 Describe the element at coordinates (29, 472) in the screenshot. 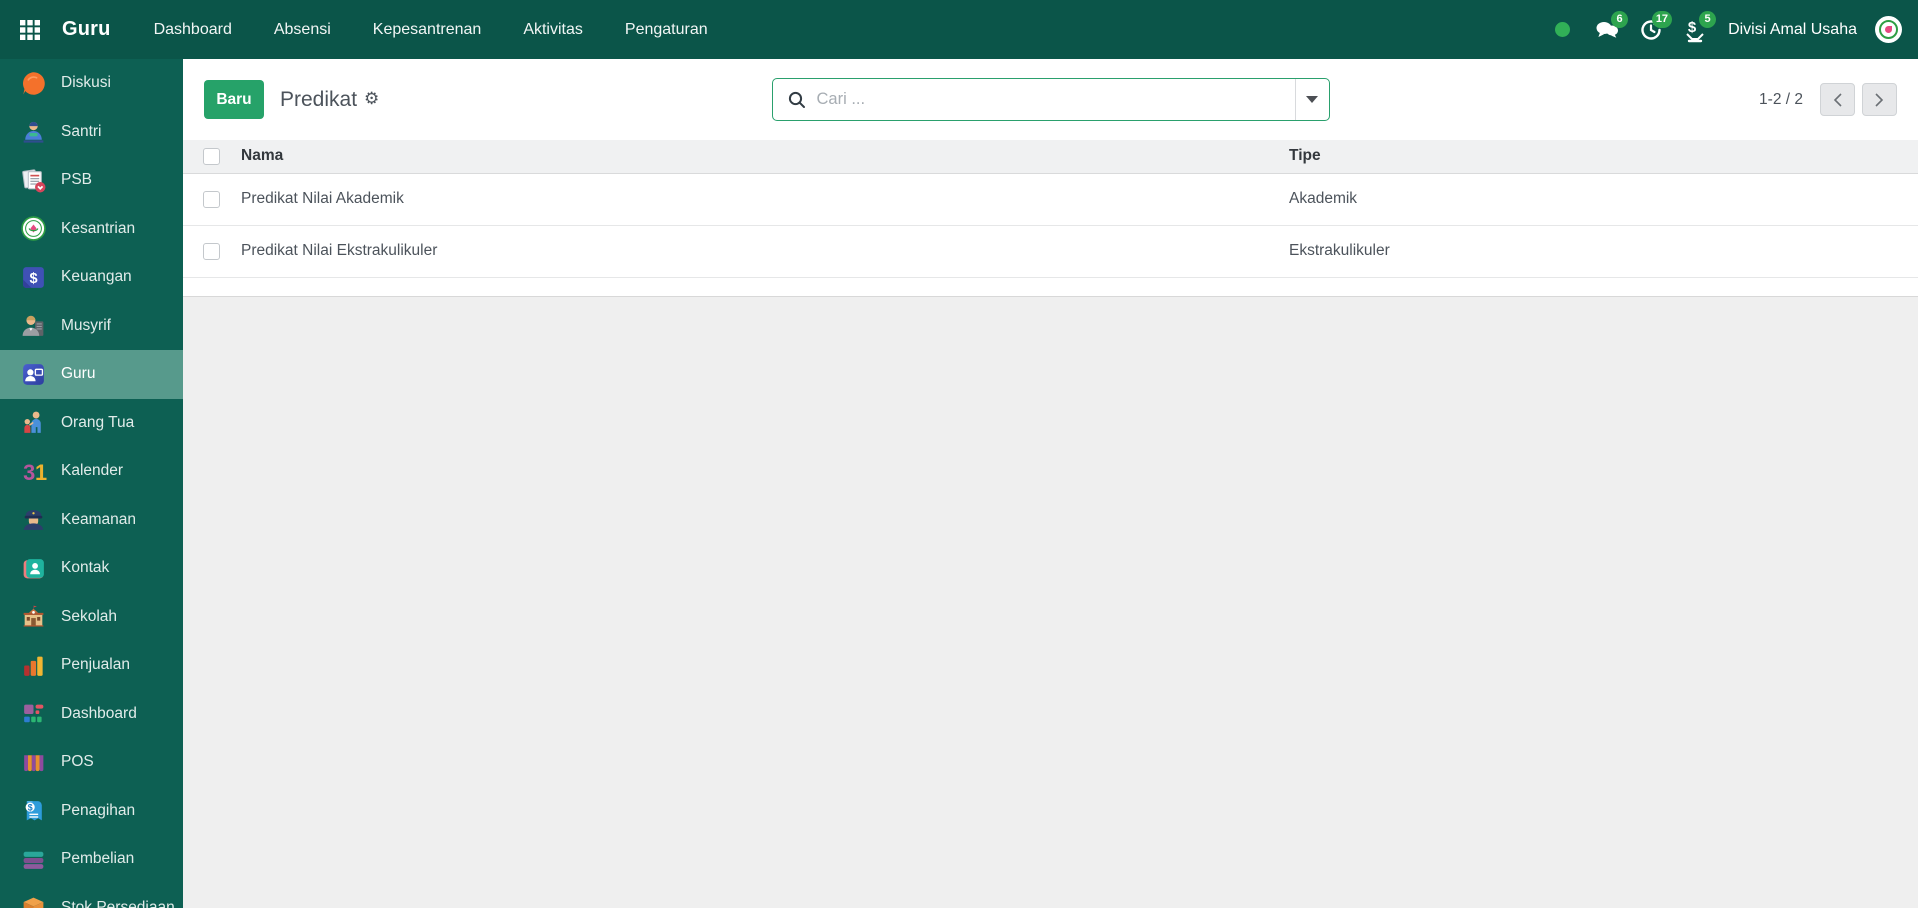

I see `svg-text: 3` at that location.